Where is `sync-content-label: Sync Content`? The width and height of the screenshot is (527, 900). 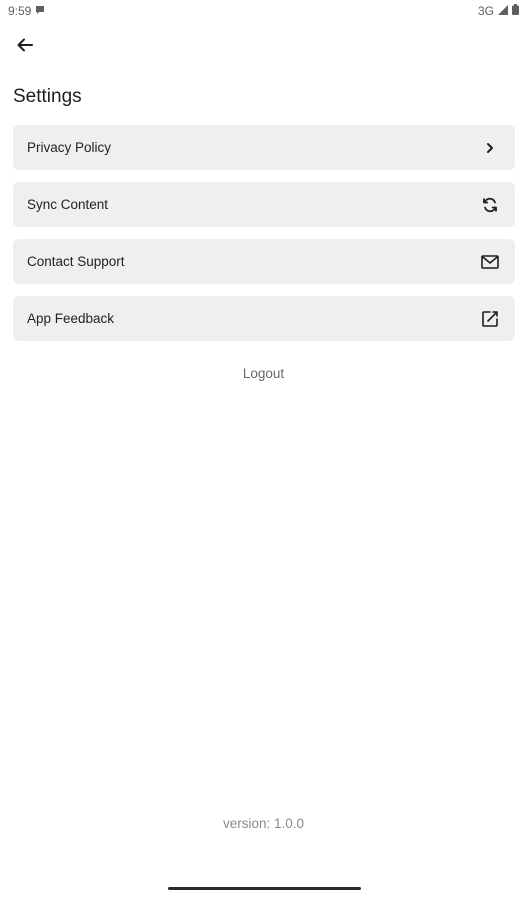 sync-content-label: Sync Content is located at coordinates (68, 204).